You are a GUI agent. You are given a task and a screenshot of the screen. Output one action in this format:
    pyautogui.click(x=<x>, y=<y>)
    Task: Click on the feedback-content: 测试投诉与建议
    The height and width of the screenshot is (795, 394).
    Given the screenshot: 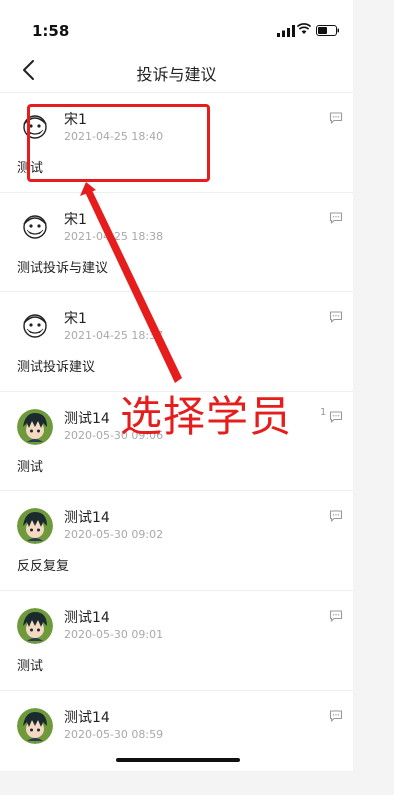 What is the action you would take?
    pyautogui.click(x=63, y=268)
    